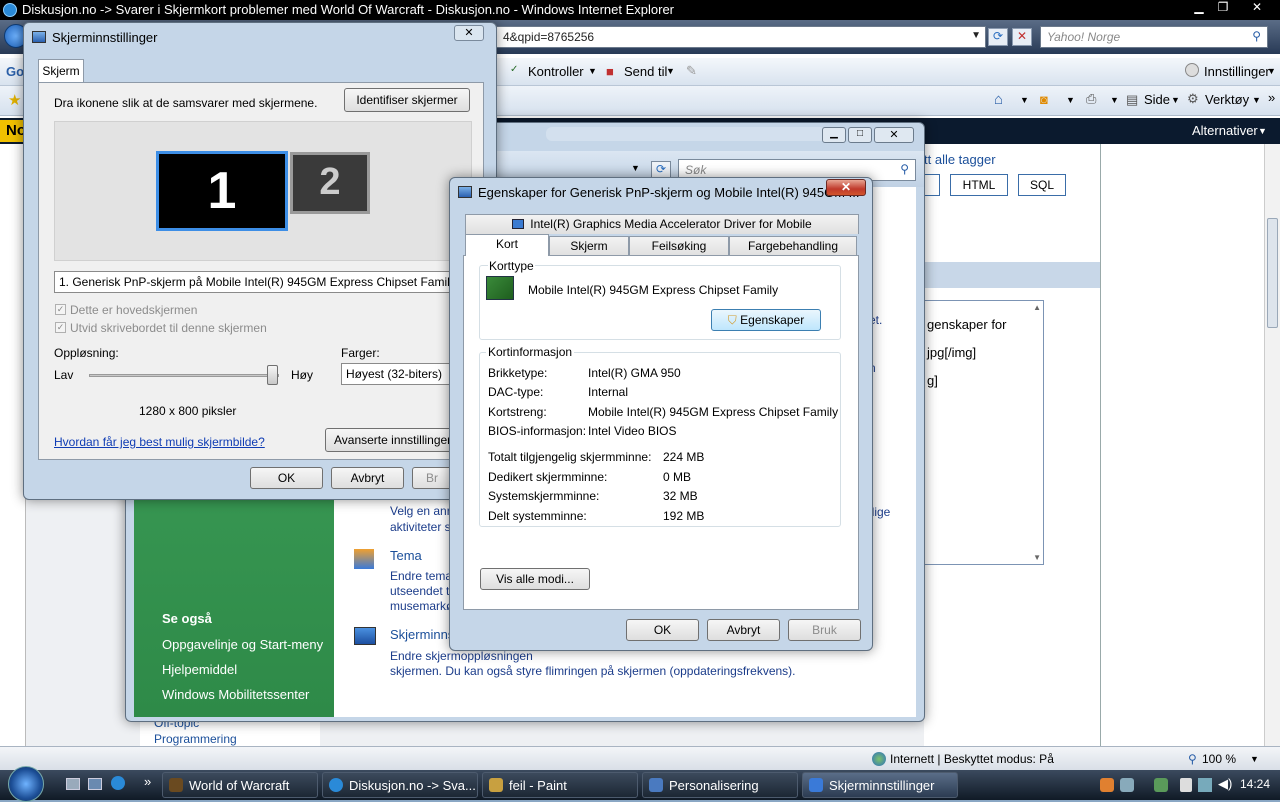 Image resolution: width=1280 pixels, height=802 pixels. What do you see at coordinates (242, 644) in the screenshot?
I see `see-also-link: Oppgavelinje og Start-meny` at bounding box center [242, 644].